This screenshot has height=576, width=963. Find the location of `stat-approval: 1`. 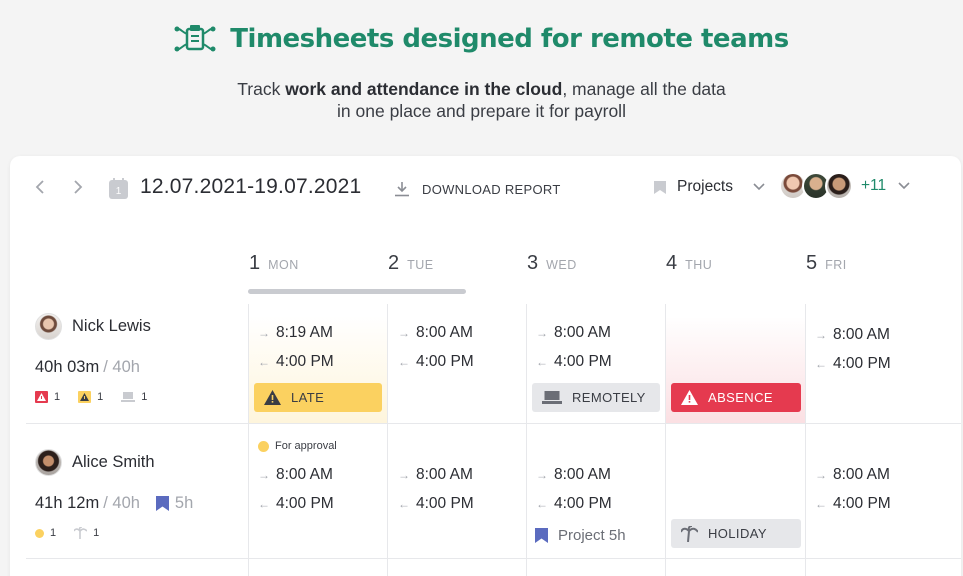

stat-approval: 1 is located at coordinates (45, 533).